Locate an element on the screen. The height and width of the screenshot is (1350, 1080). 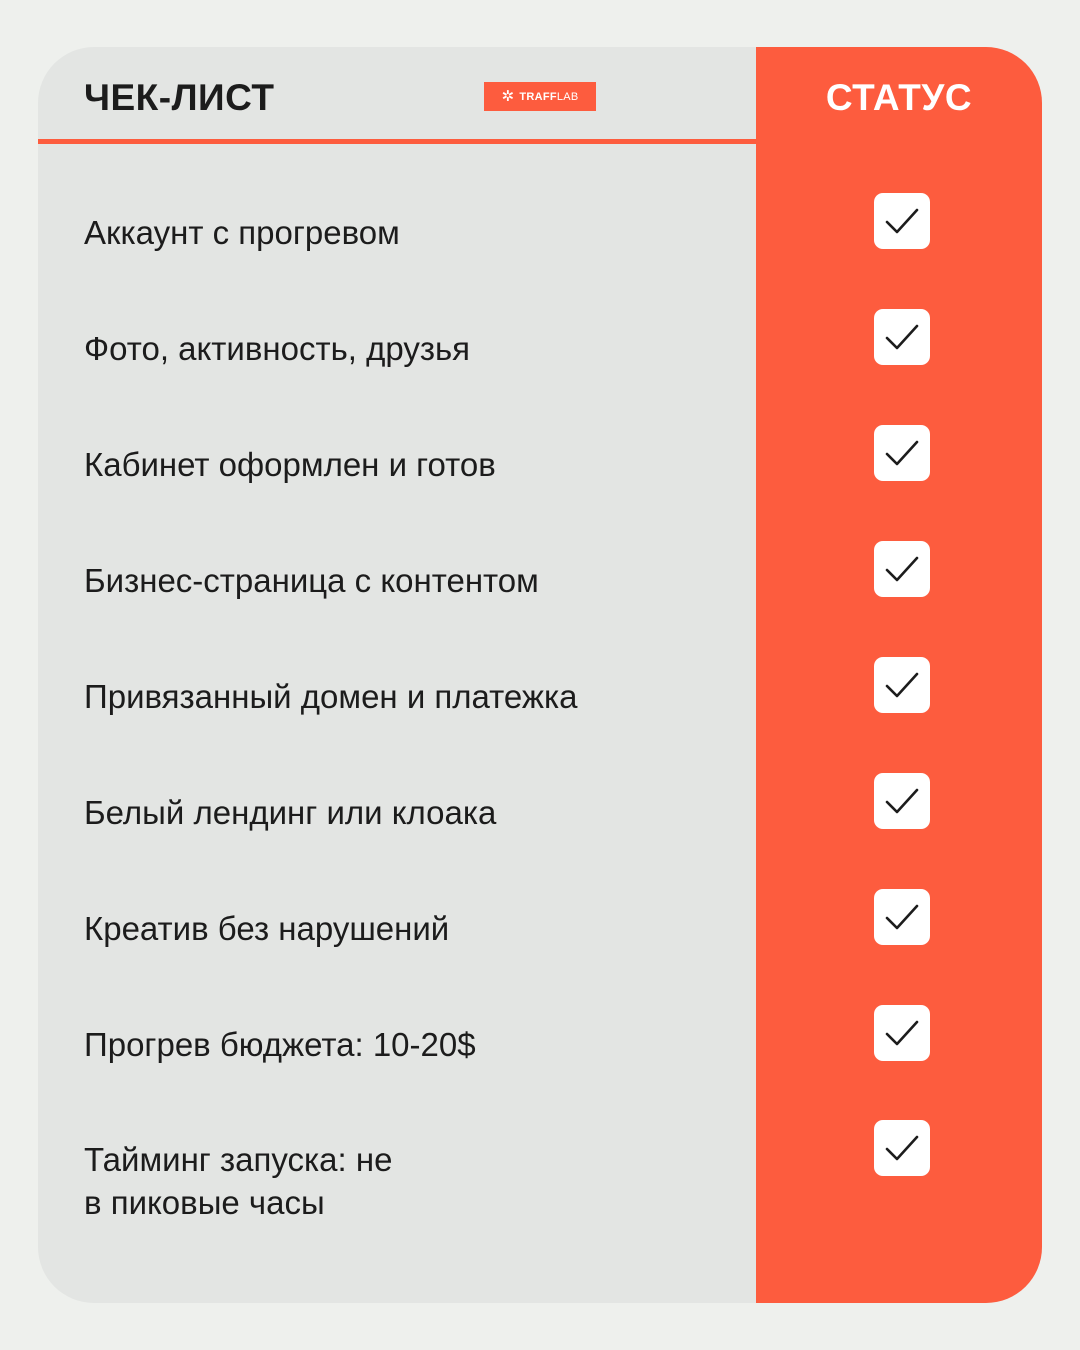
checklist-row: Креатив без нарушений is located at coordinates (540, 928).